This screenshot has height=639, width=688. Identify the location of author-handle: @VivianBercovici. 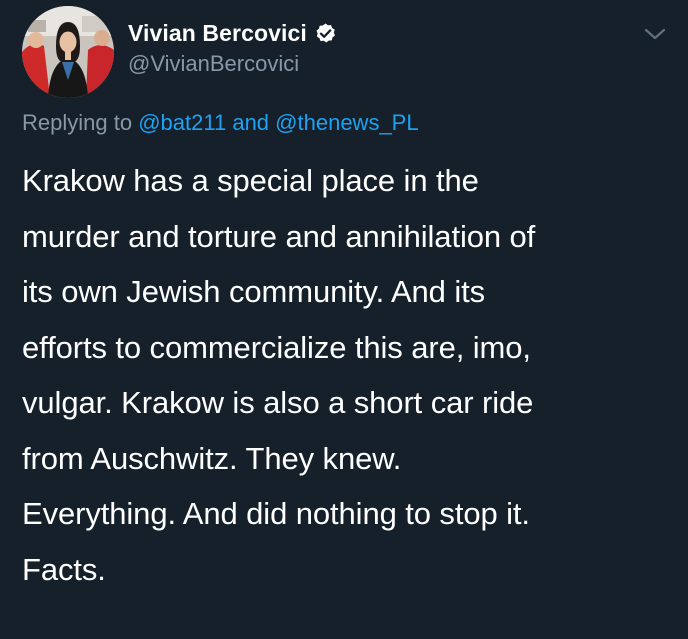
(232, 64).